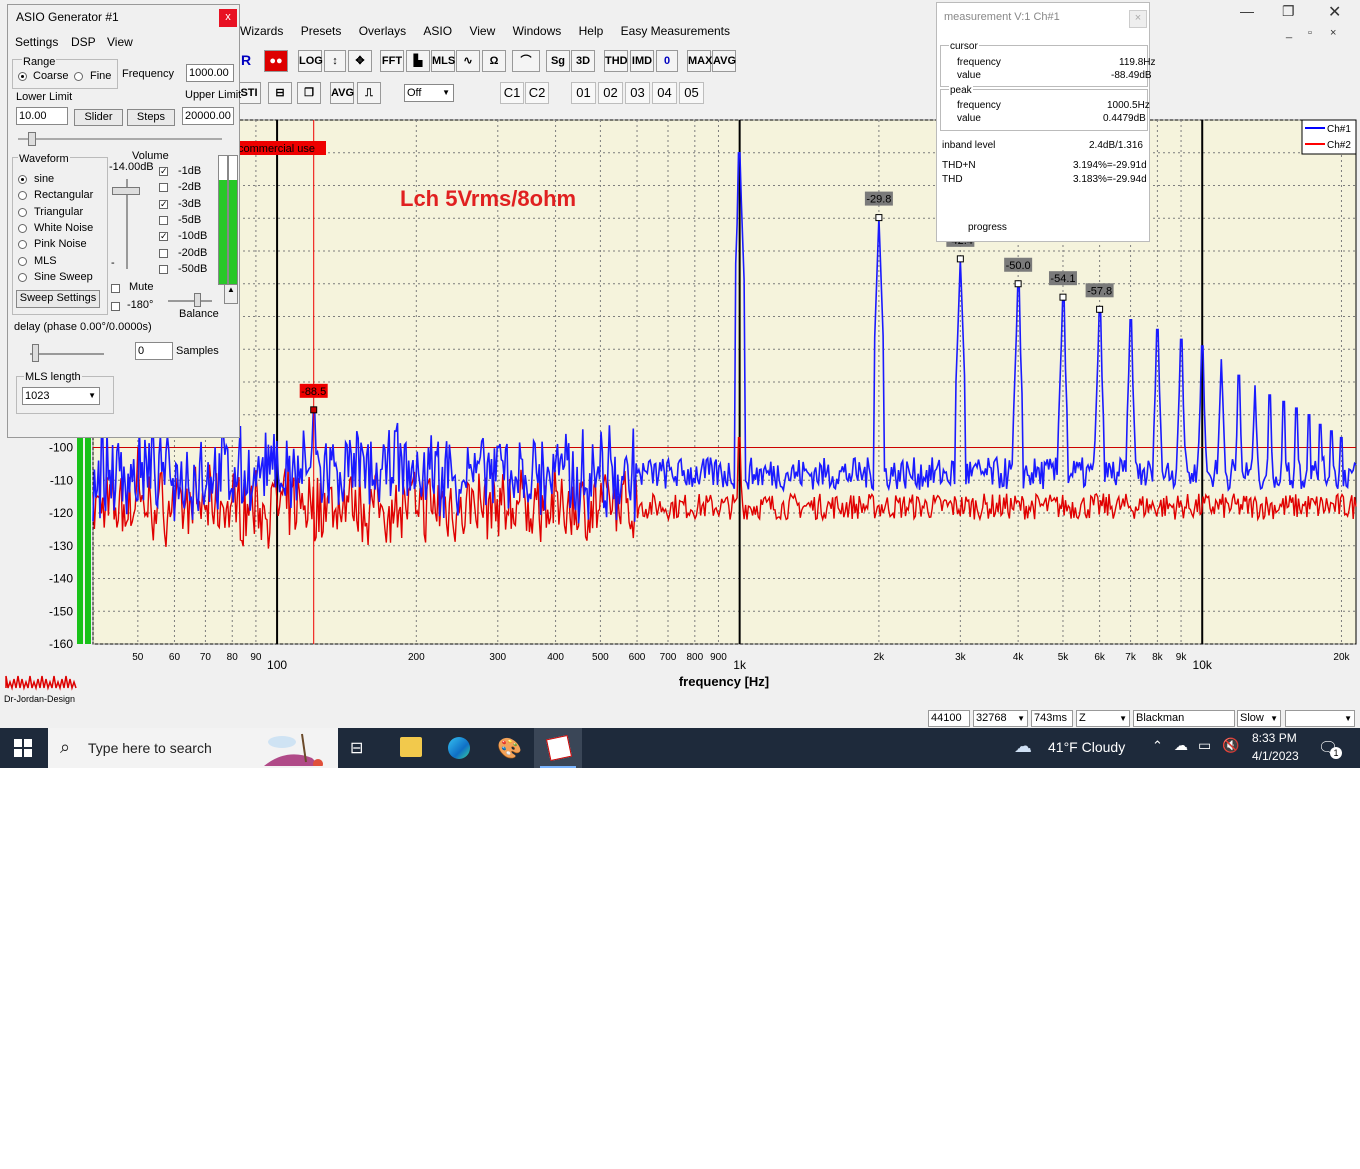 The image size is (1360, 1169). Describe the element at coordinates (642, 61) in the screenshot. I see `toolbar-button-13: IMD` at that location.